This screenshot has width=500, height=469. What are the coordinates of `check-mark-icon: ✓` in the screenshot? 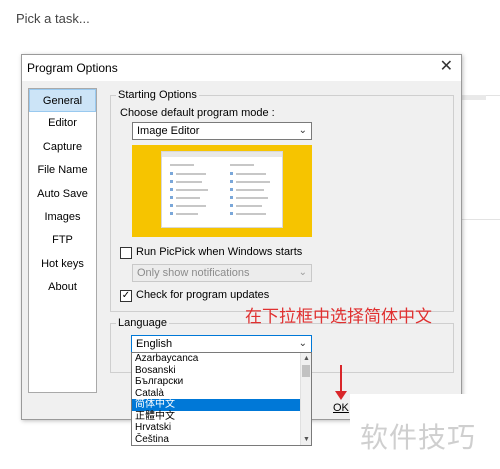 It's located at (126, 295).